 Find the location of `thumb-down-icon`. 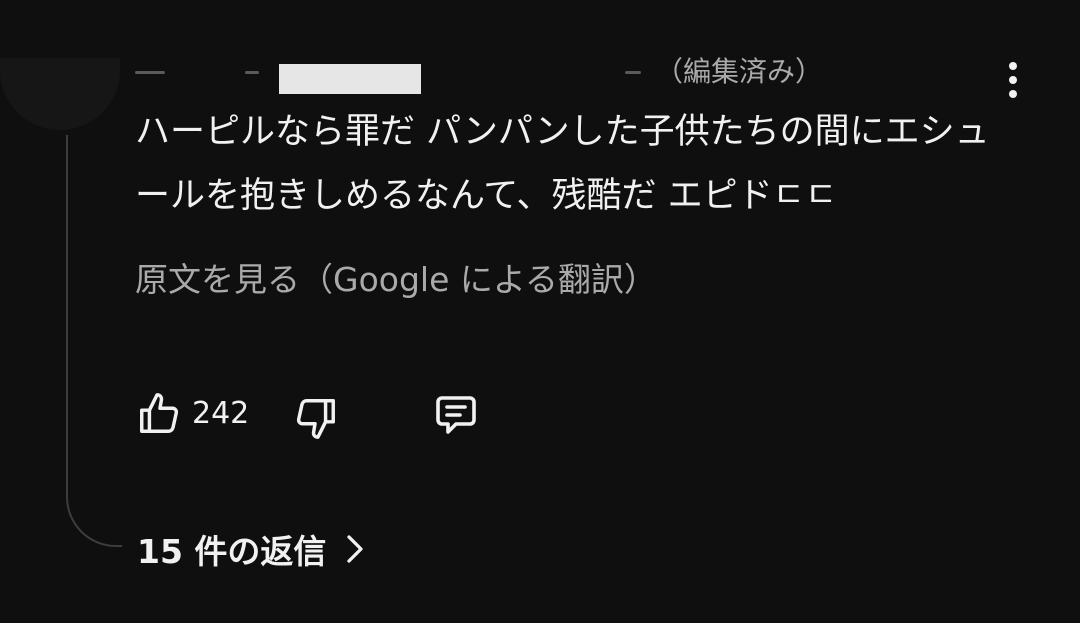

thumb-down-icon is located at coordinates (315, 419).